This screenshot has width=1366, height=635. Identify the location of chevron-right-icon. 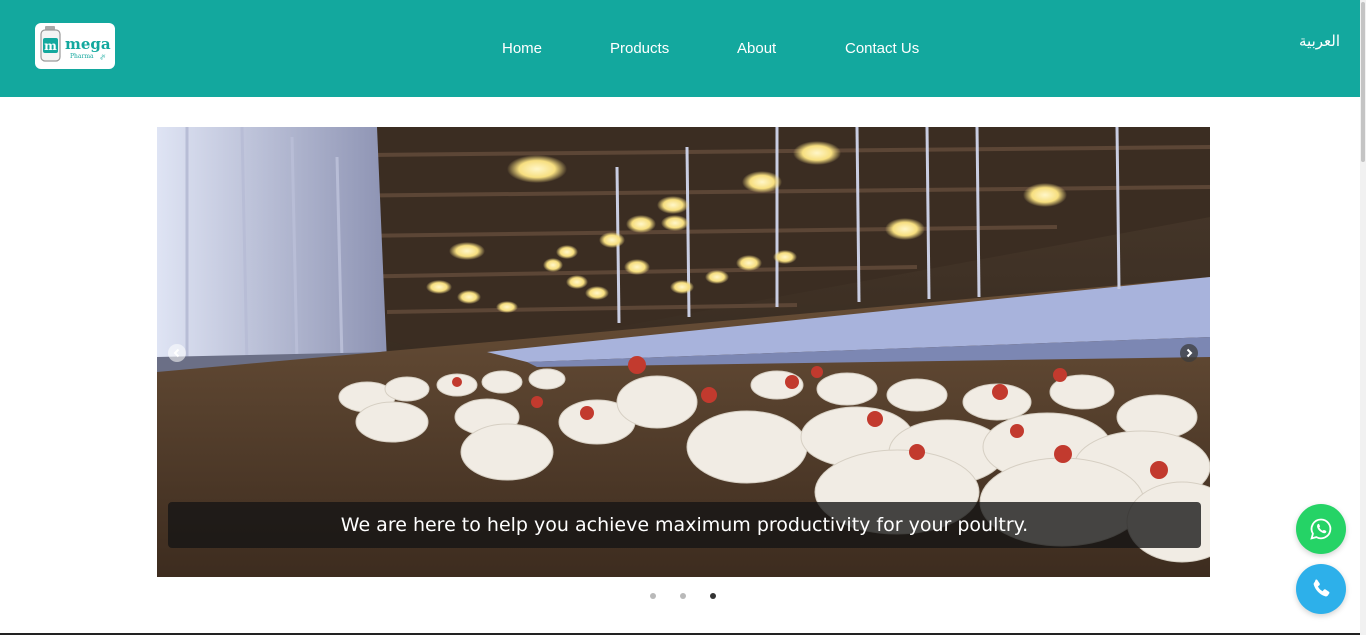
(1189, 353).